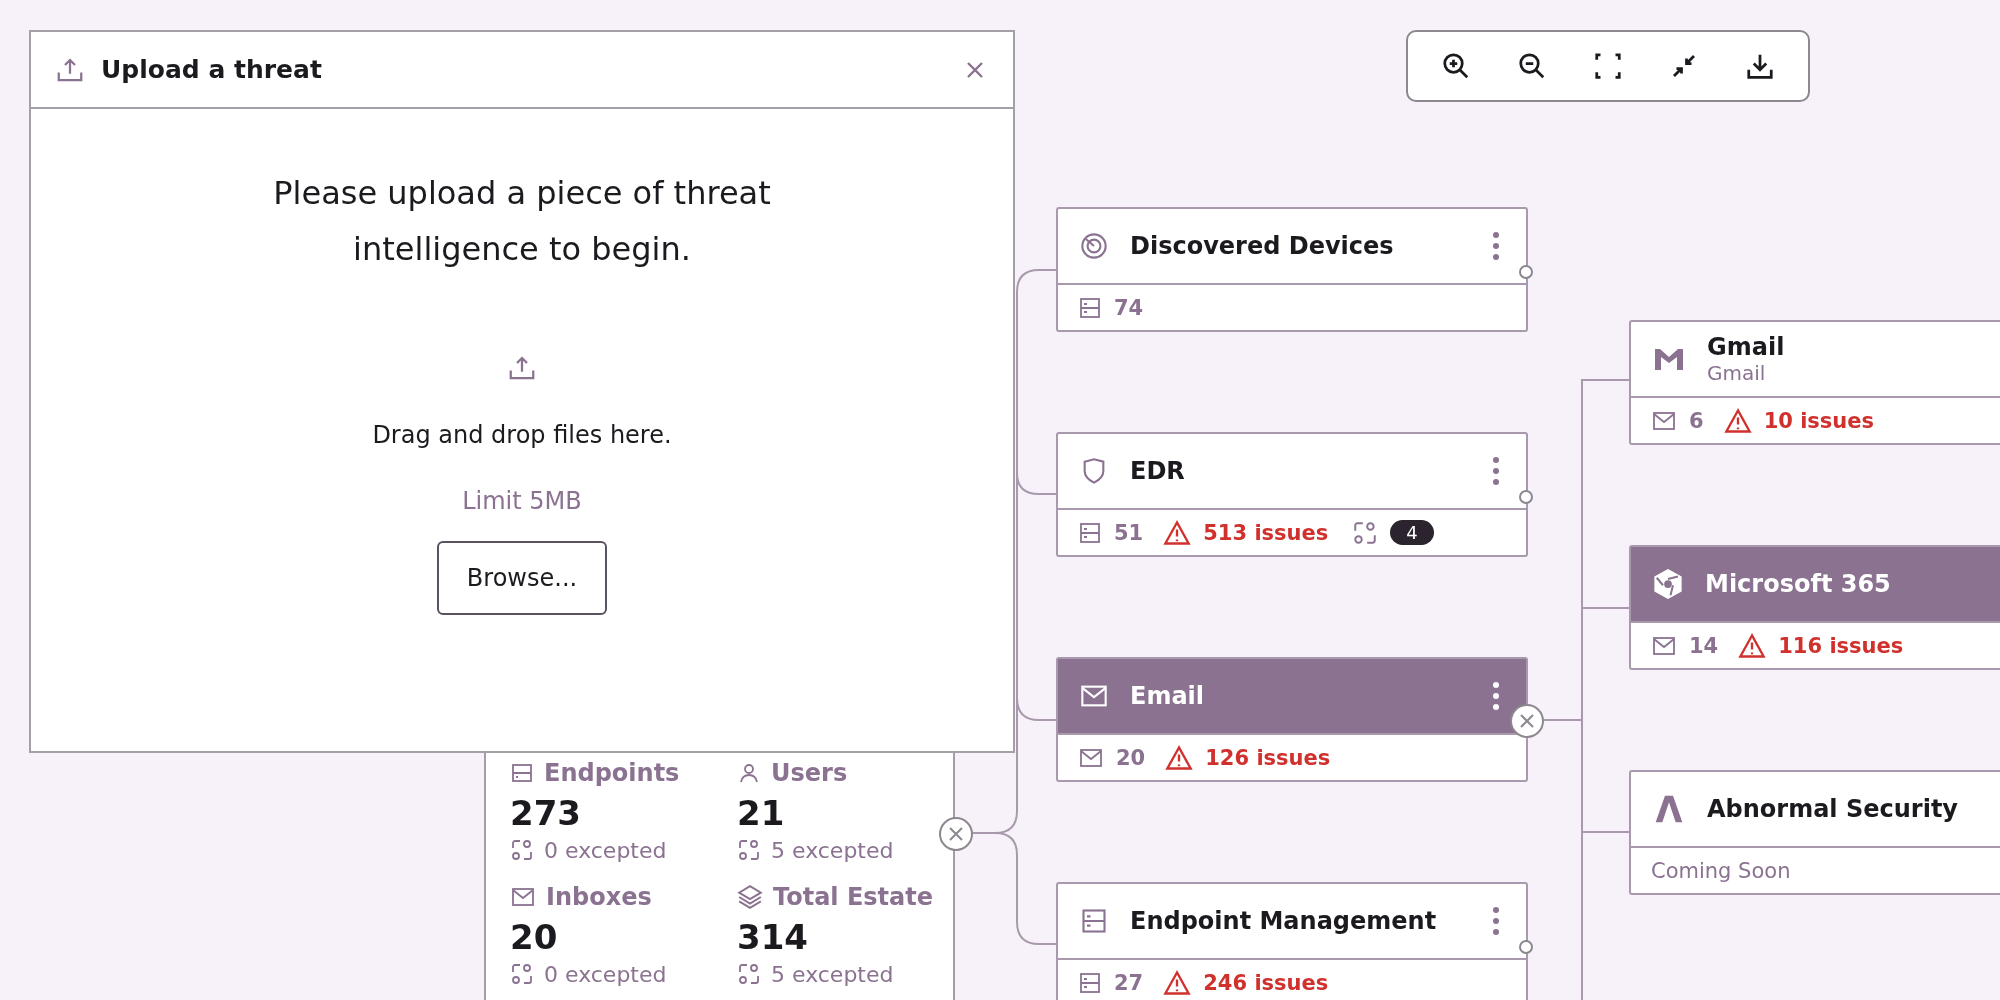  I want to click on item-count: 27, so click(1129, 982).